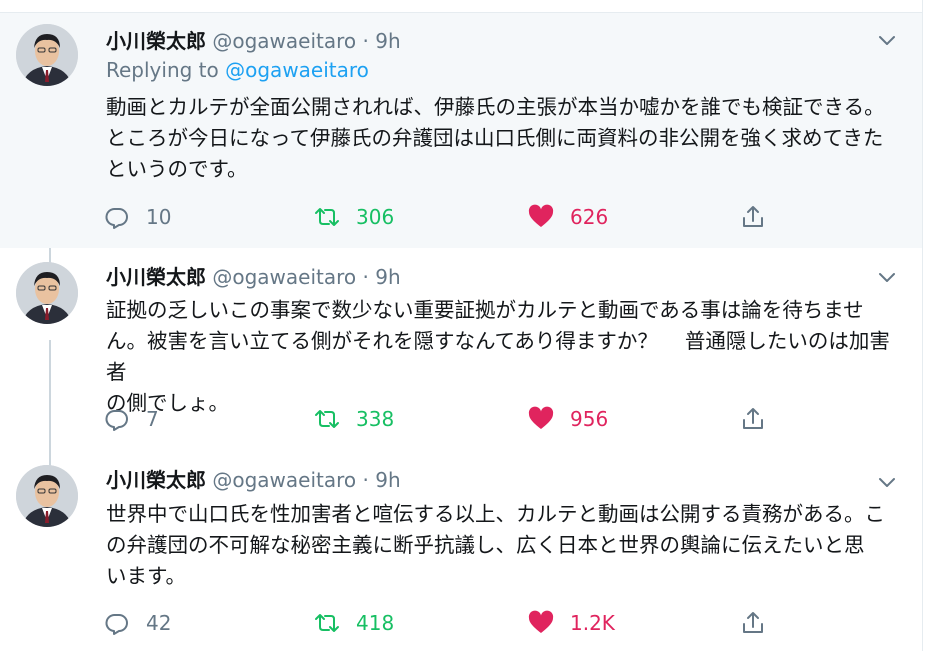  I want to click on like-count: 1.2K, so click(592, 623).